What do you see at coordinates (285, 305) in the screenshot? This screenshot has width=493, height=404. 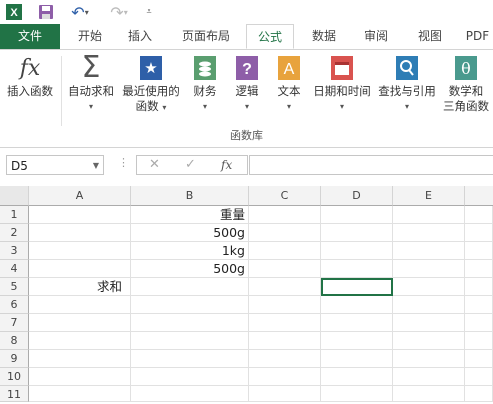 I see `cell-c6` at bounding box center [285, 305].